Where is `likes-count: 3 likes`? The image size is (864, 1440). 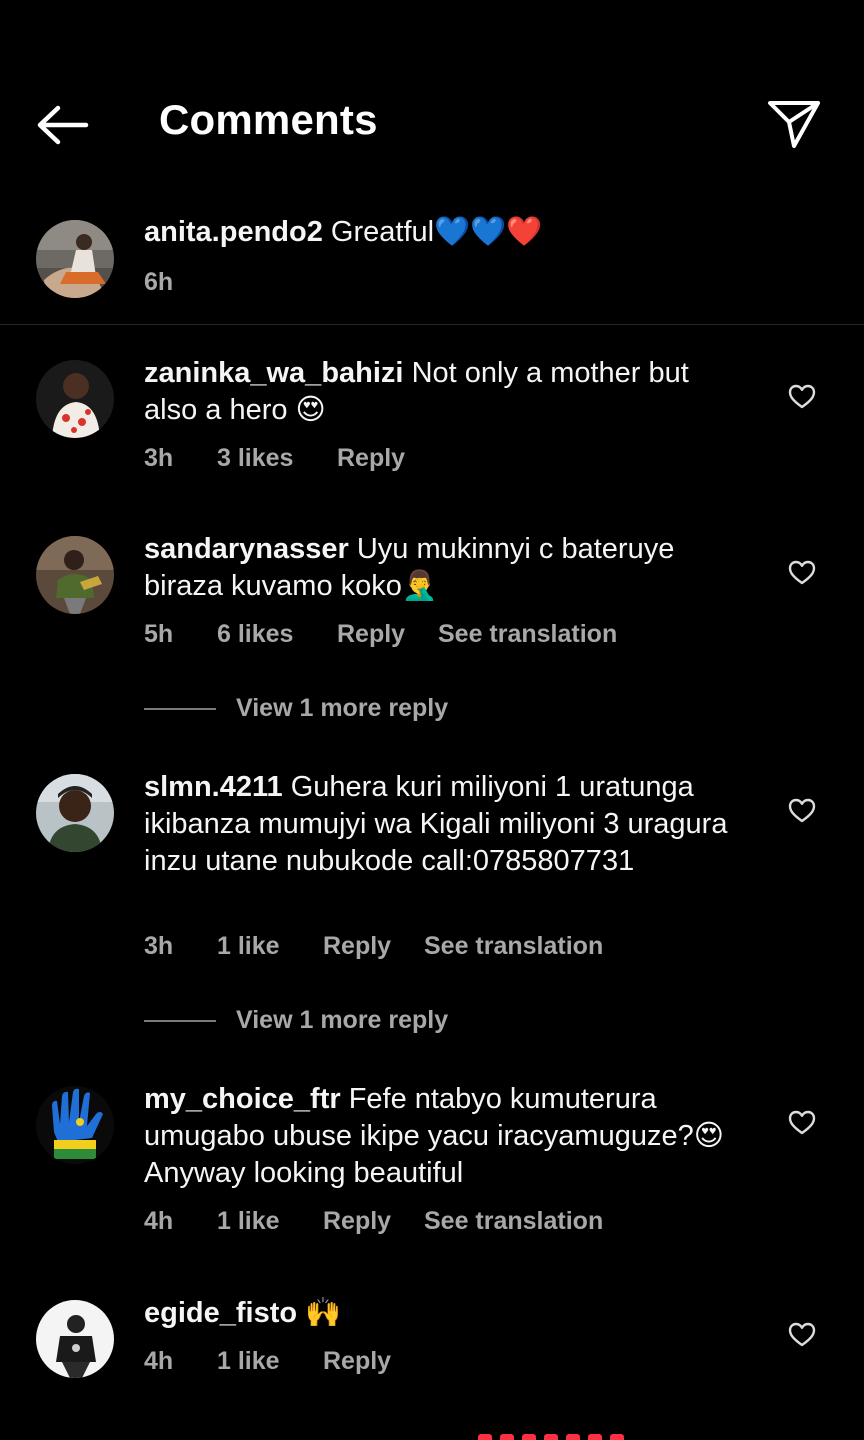 likes-count: 3 likes is located at coordinates (255, 458).